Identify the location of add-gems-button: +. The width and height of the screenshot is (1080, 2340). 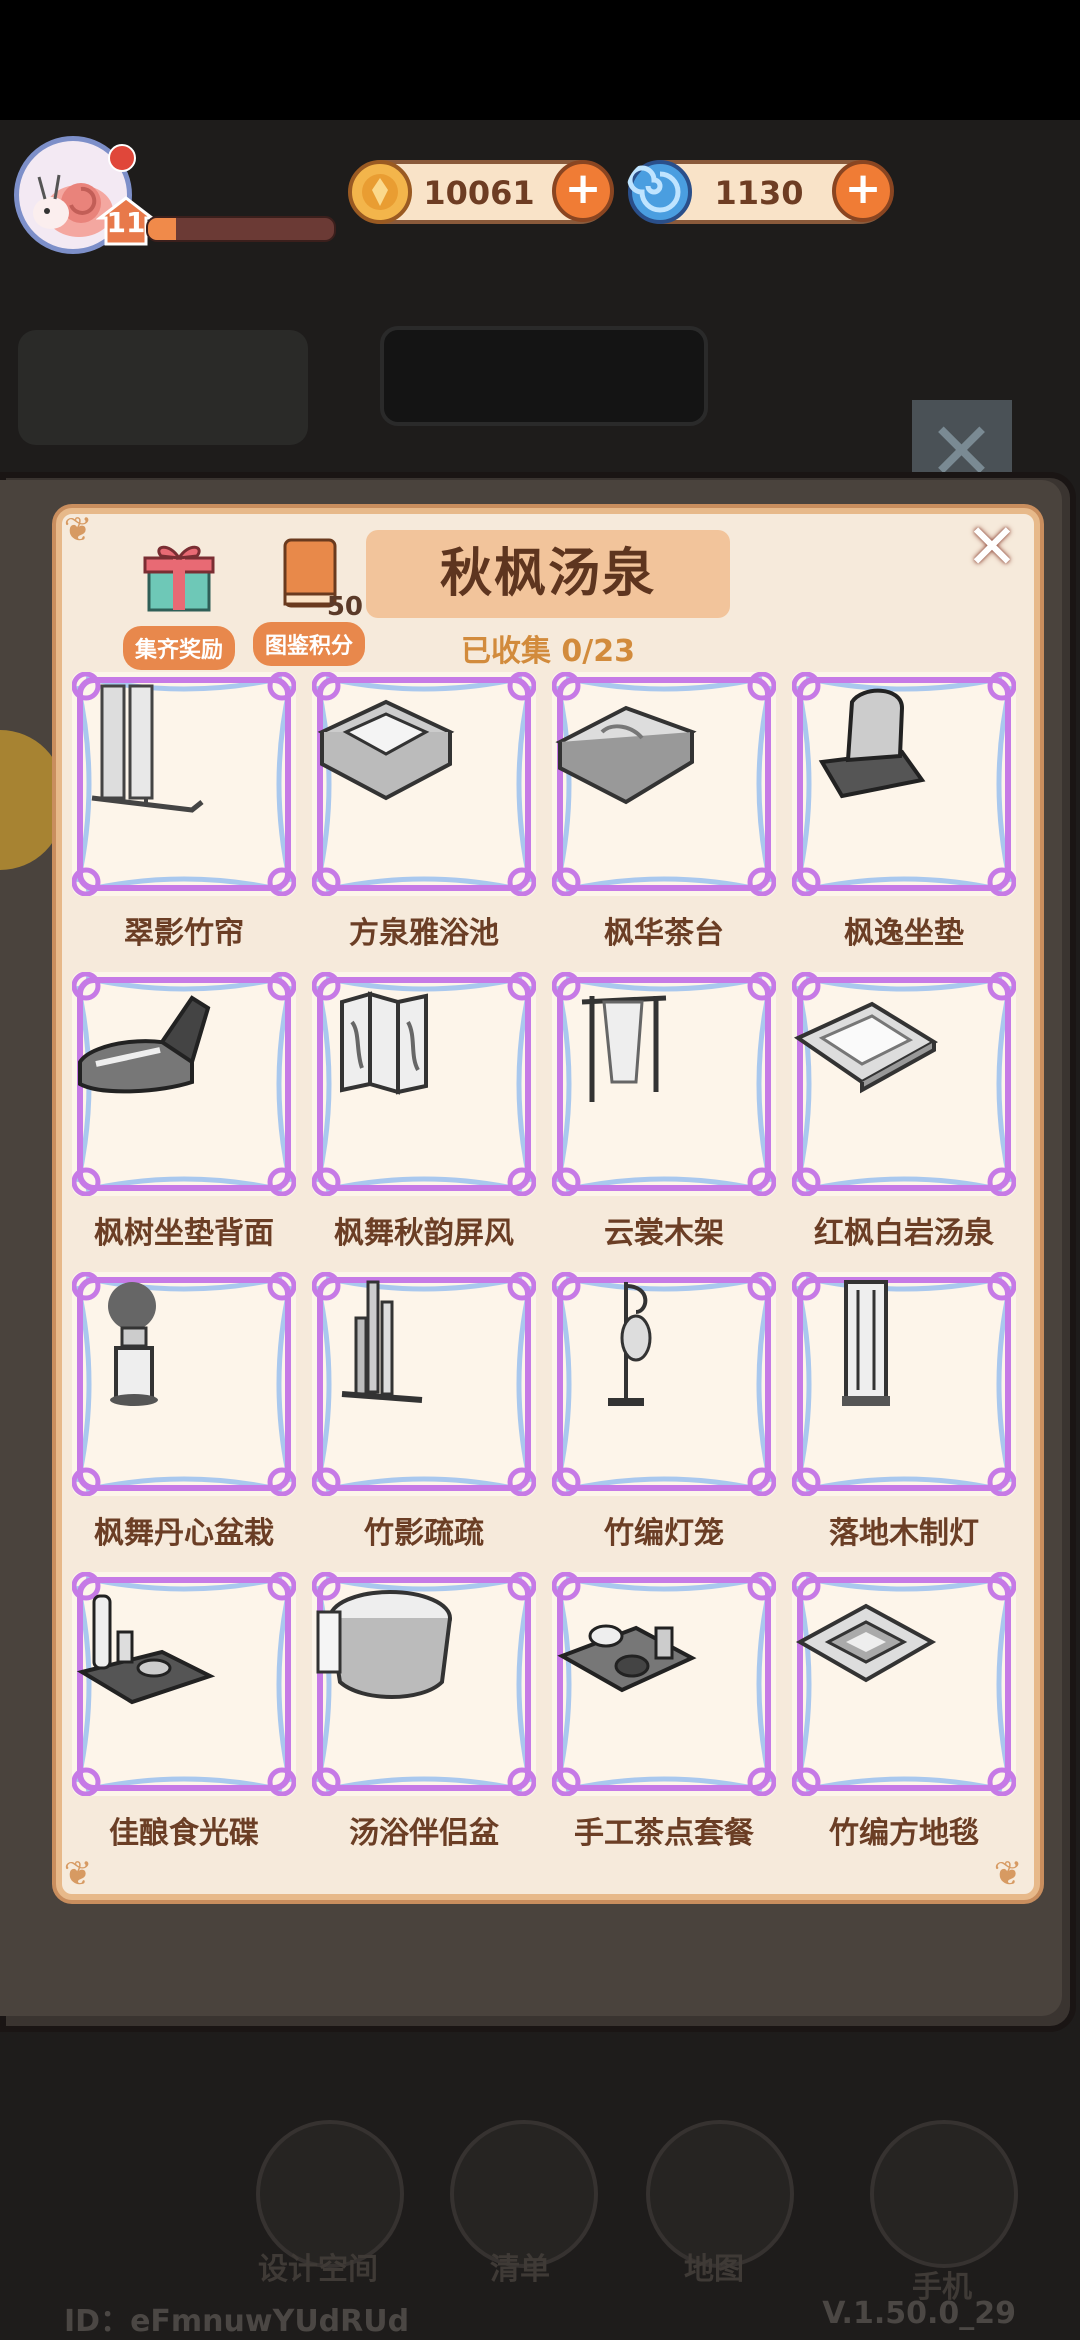
(863, 191).